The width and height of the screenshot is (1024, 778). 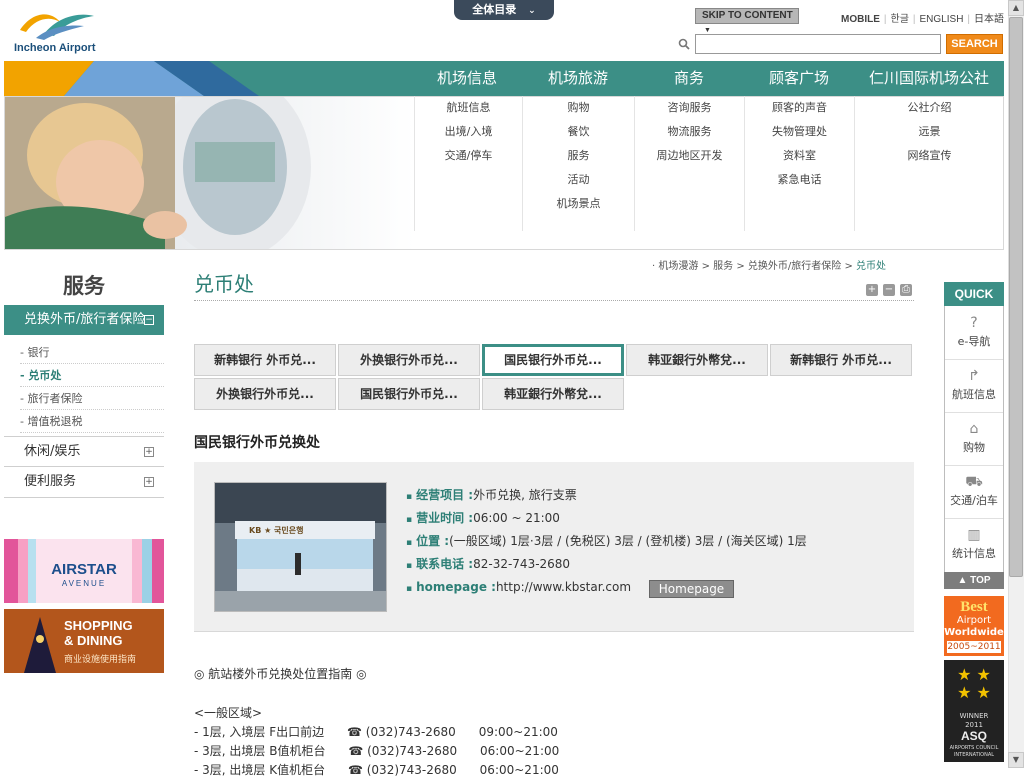 I want to click on award-worldwide: Worldwide, so click(x=974, y=632).